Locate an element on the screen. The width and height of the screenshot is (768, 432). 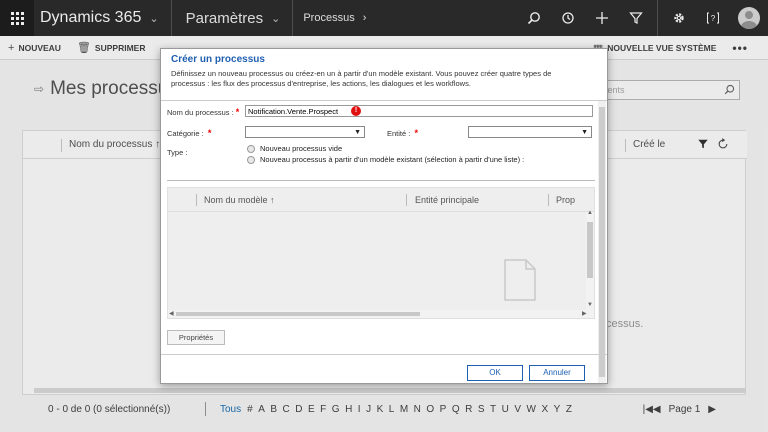
column-header-primary-entity: Entité principale is located at coordinates (447, 200).